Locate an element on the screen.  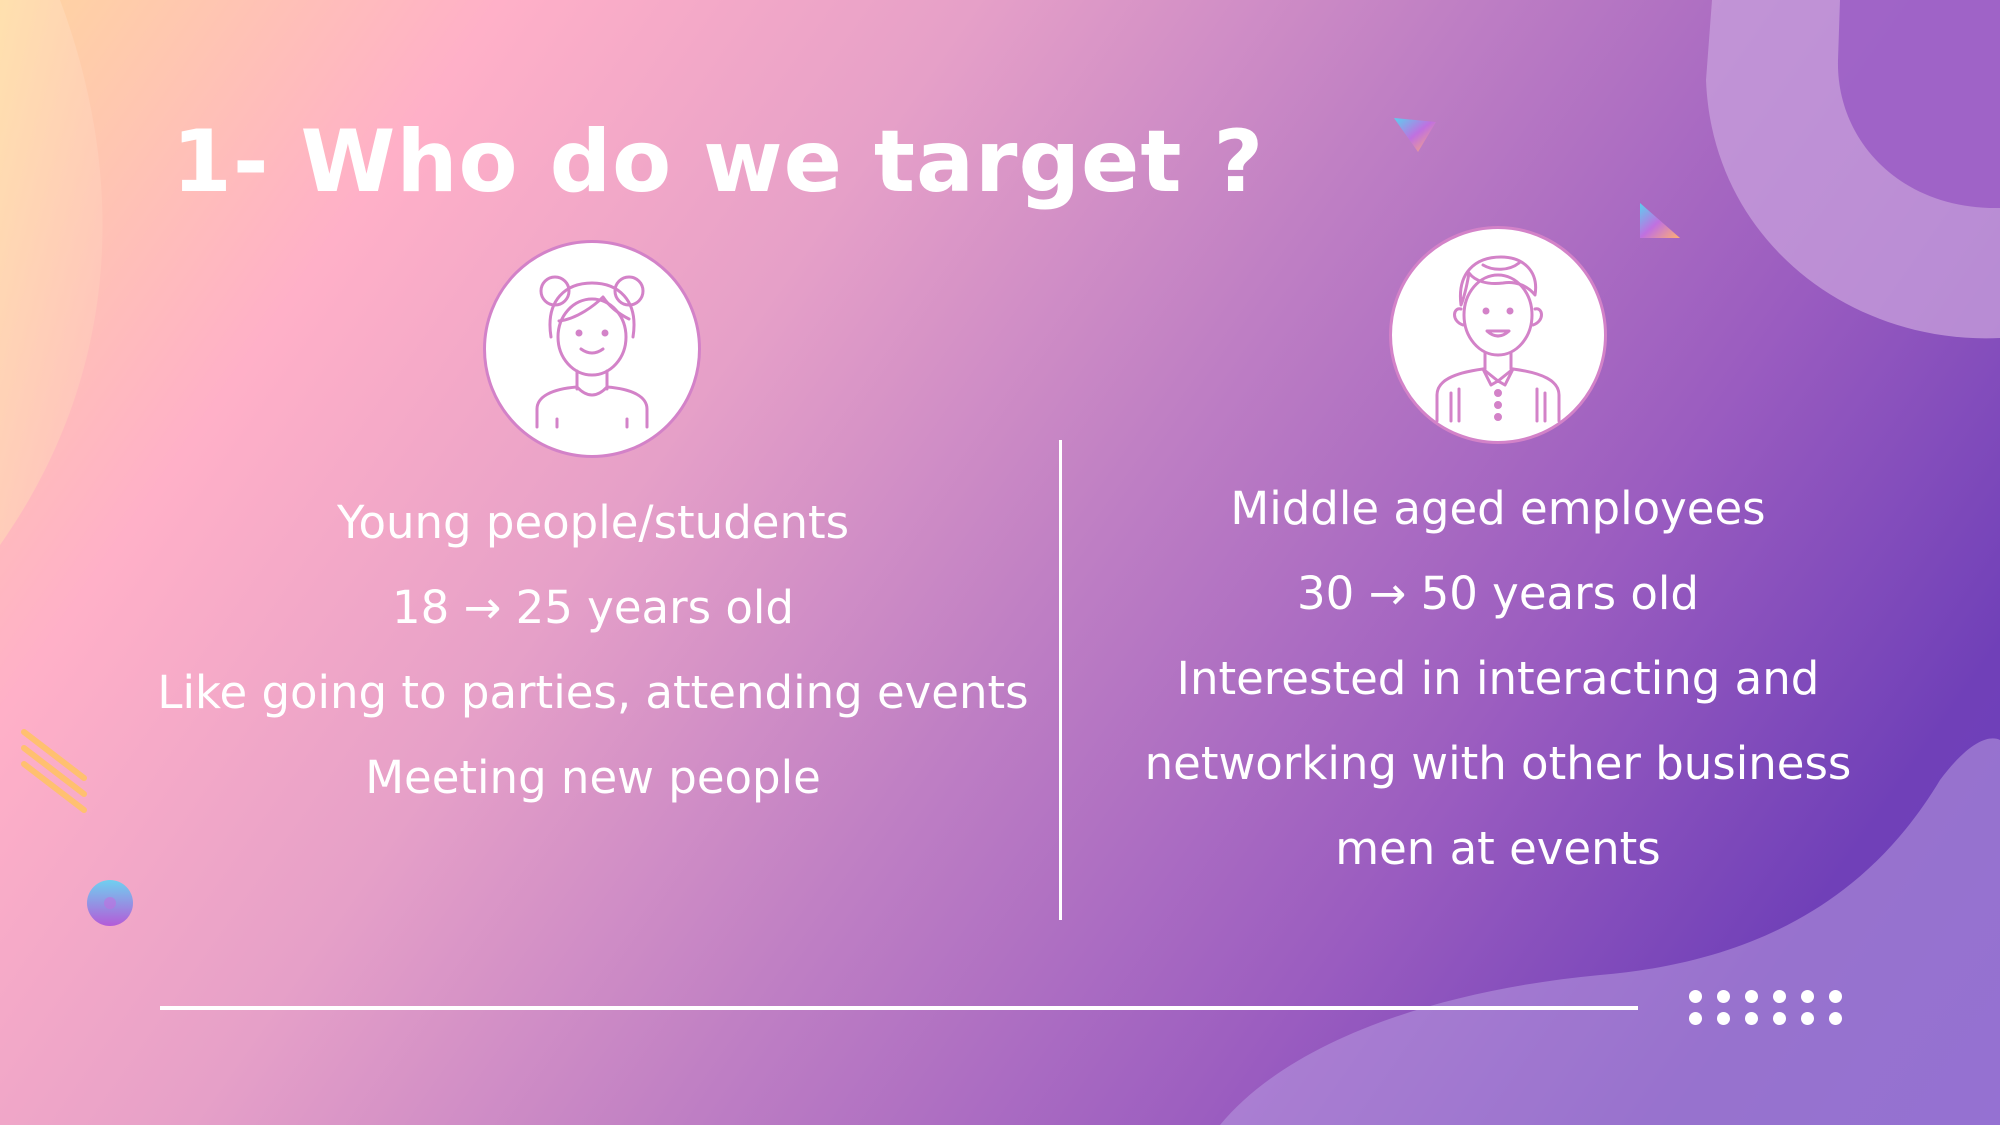
left-line-interests: Like going to parties, attending events is located at coordinates (593, 692).